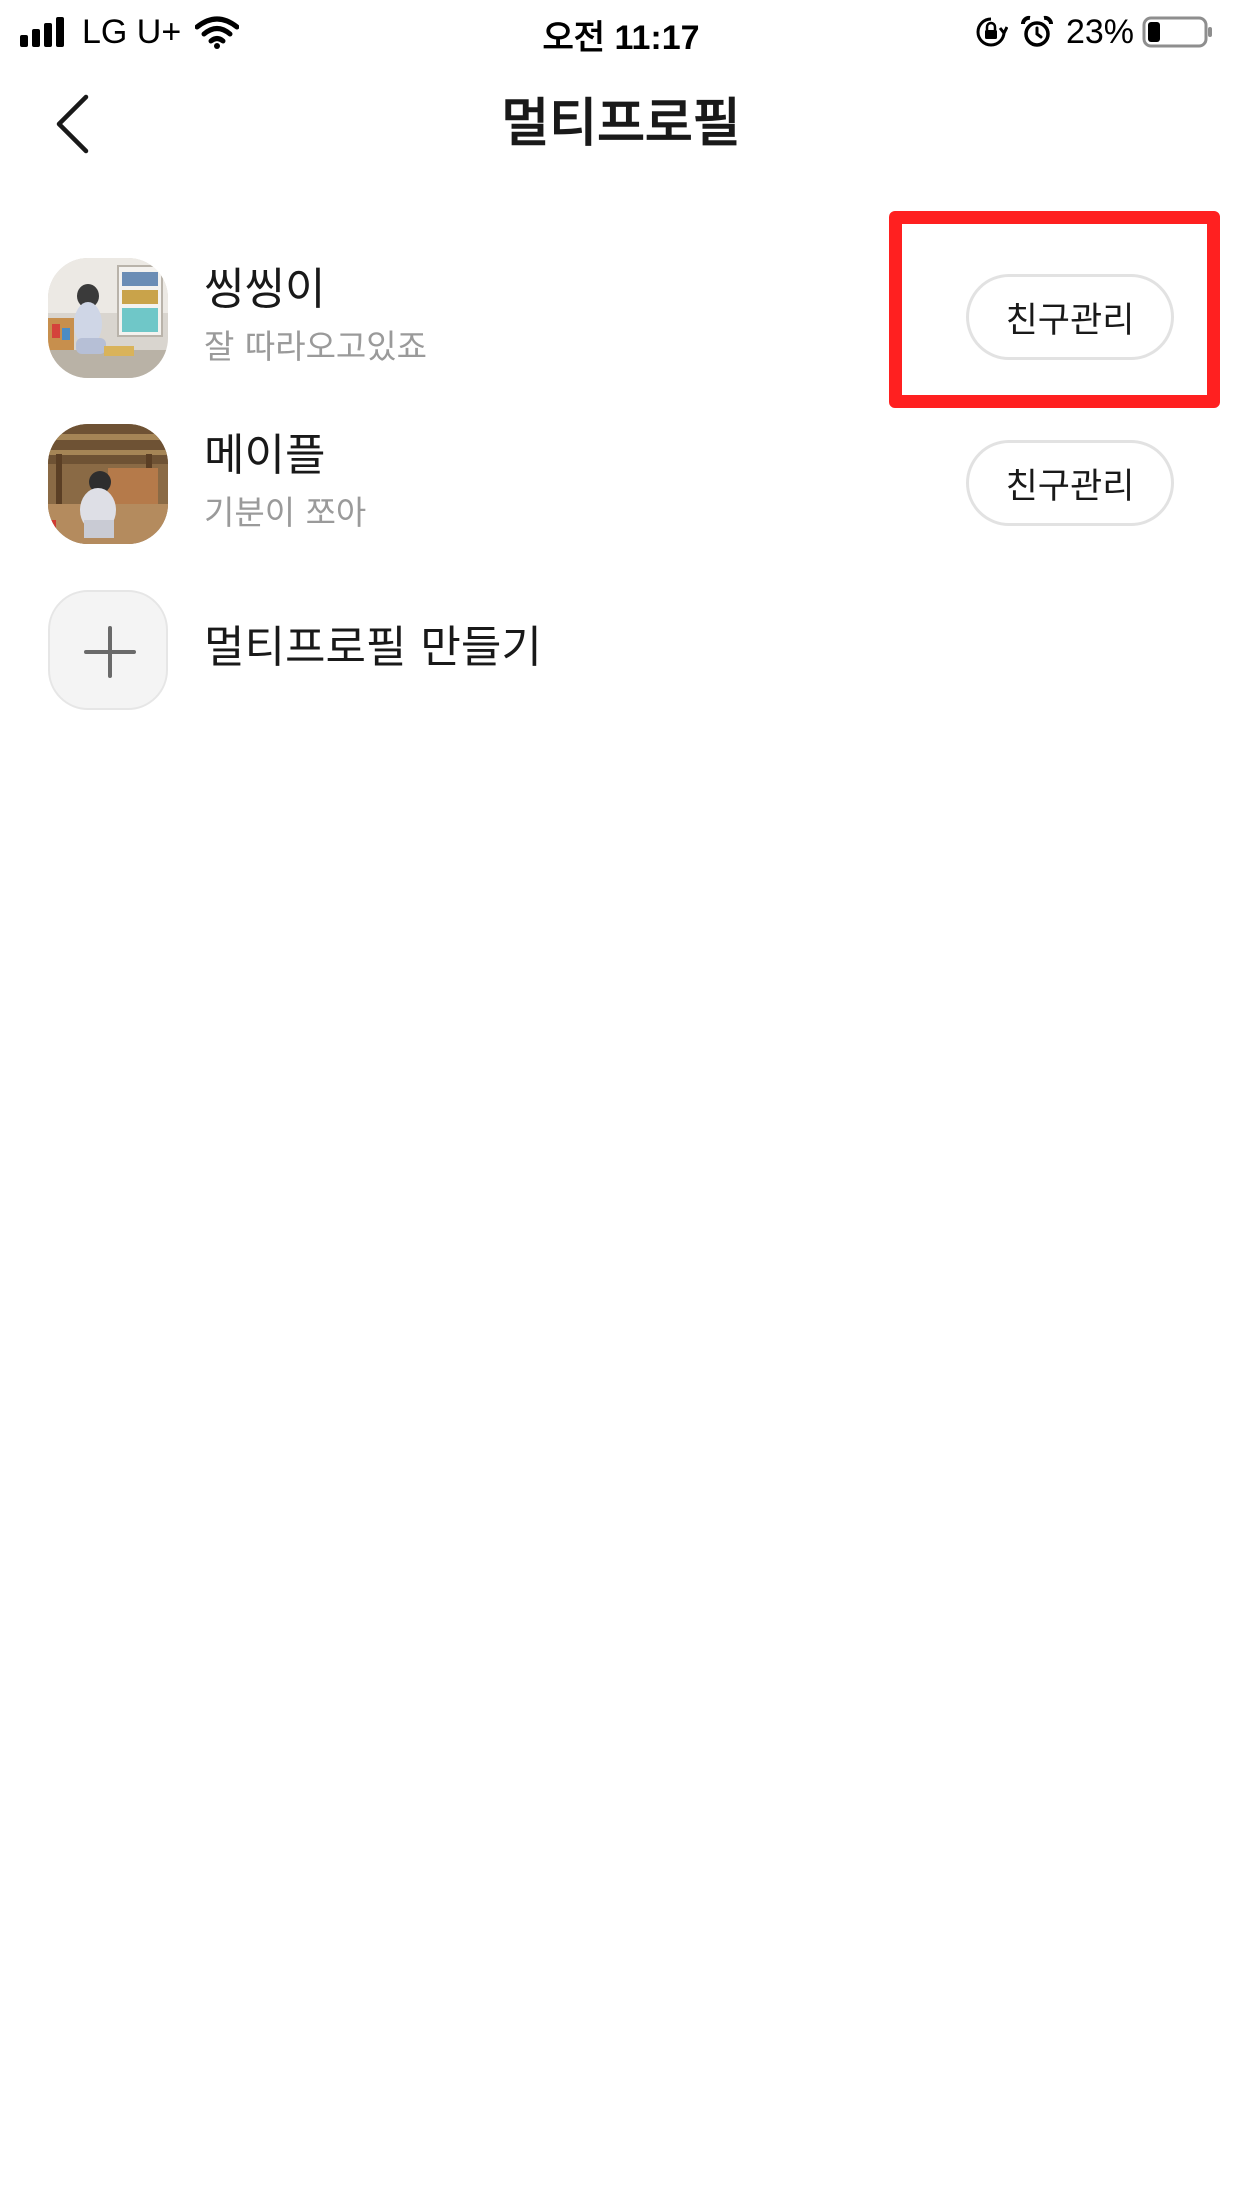 Image resolution: width=1242 pixels, height=2208 pixels. I want to click on profile-name: 메이플, so click(265, 455).